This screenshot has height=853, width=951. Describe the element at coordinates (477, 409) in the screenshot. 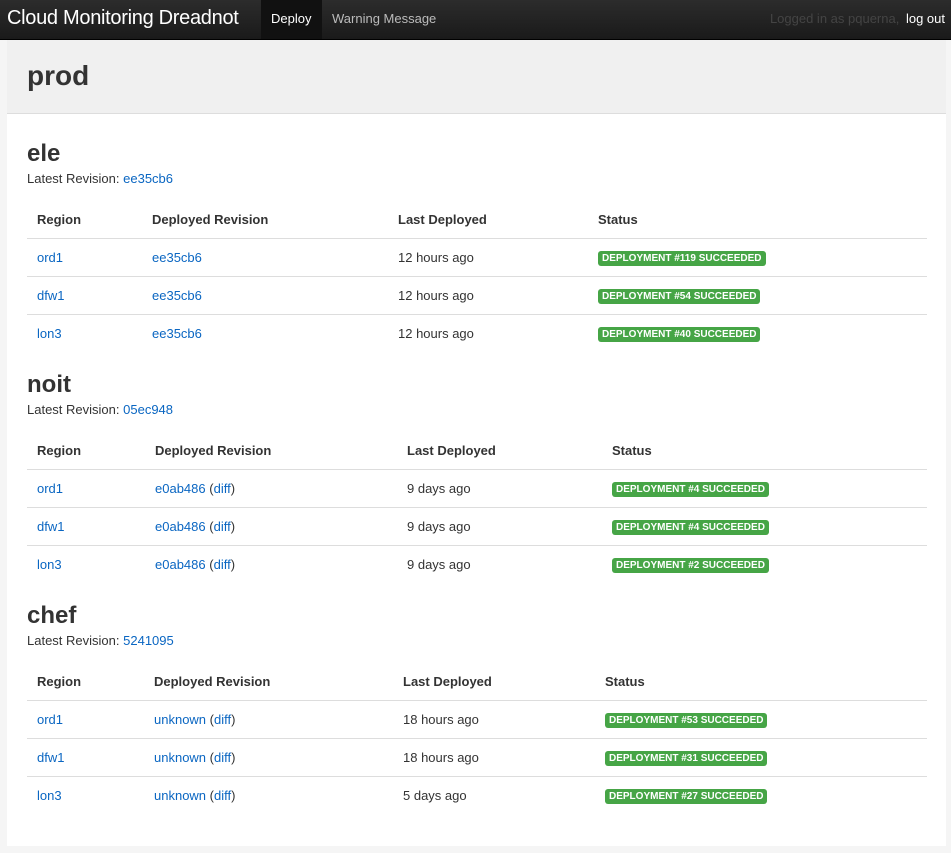

I see `latest-revision-line: Latest Revision: 05ec948` at that location.